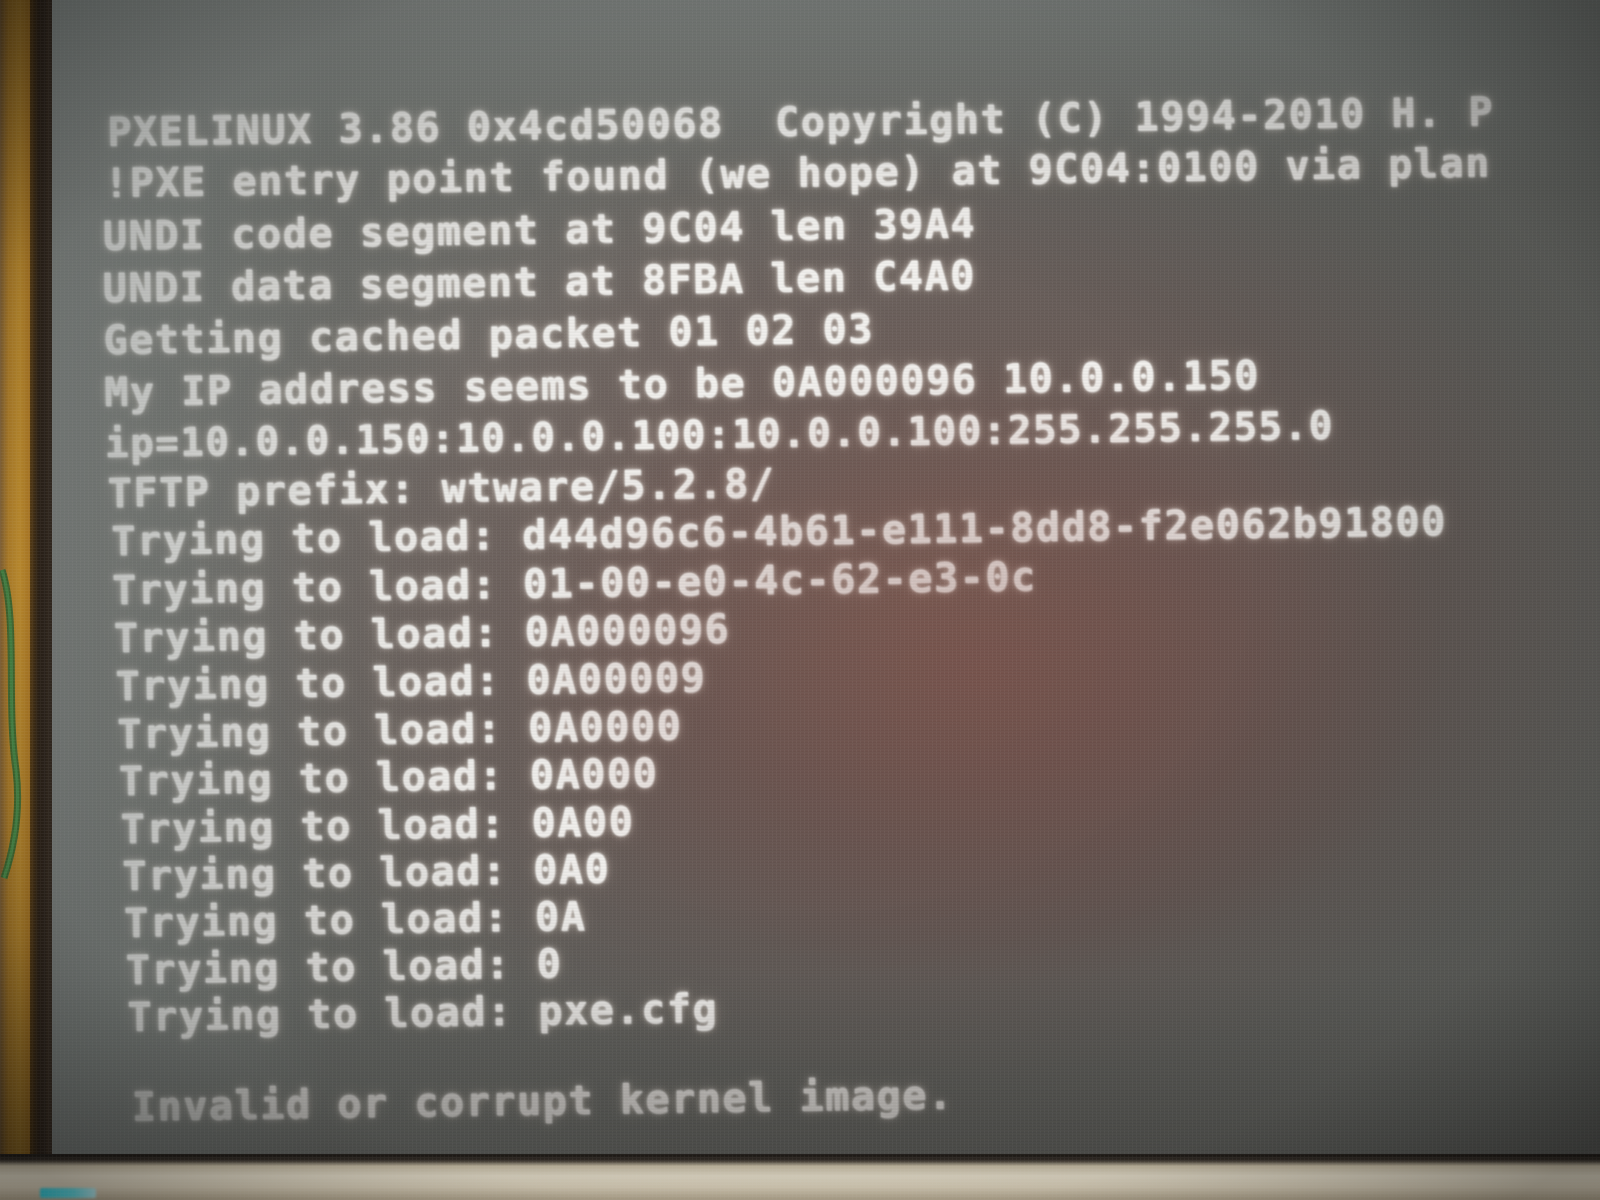 The image size is (1600, 1200). Describe the element at coordinates (388, 777) in the screenshot. I see `console-line-trying-load-hex-5: Trying to load: 0A000` at that location.